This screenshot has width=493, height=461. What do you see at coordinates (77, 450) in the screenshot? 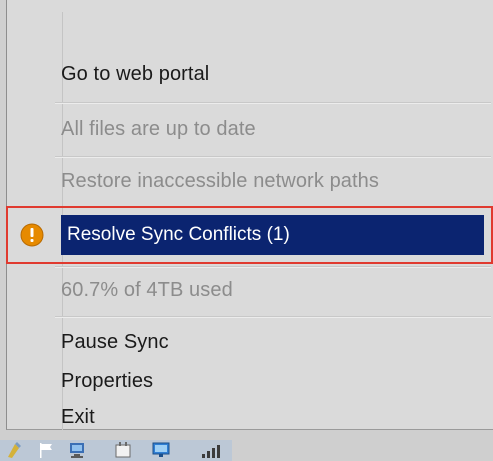
I see `network-icon` at bounding box center [77, 450].